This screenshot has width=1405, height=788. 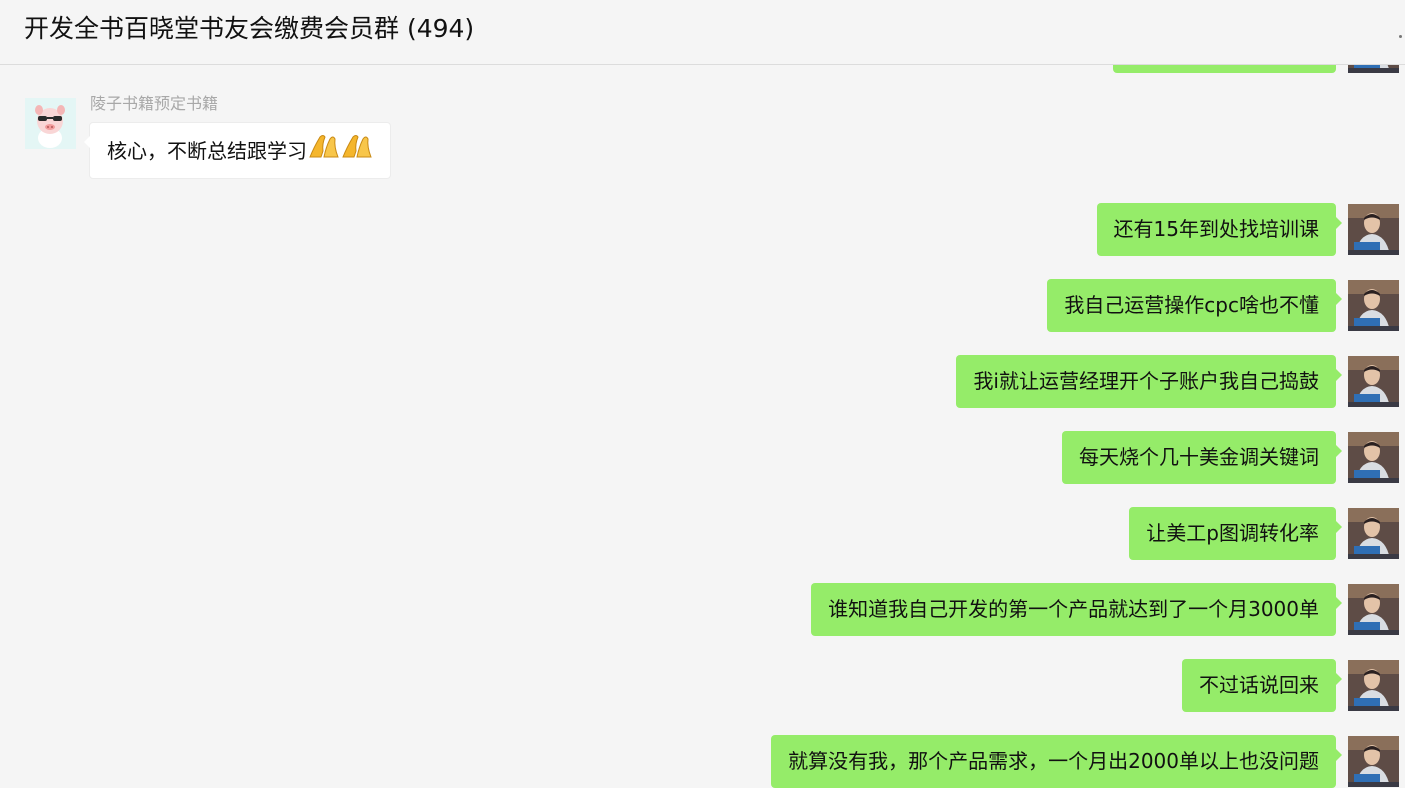 I want to click on message-text: 就算没有我，那个产品需求，一个月出2000单以上也没问题, so click(x=1053, y=761).